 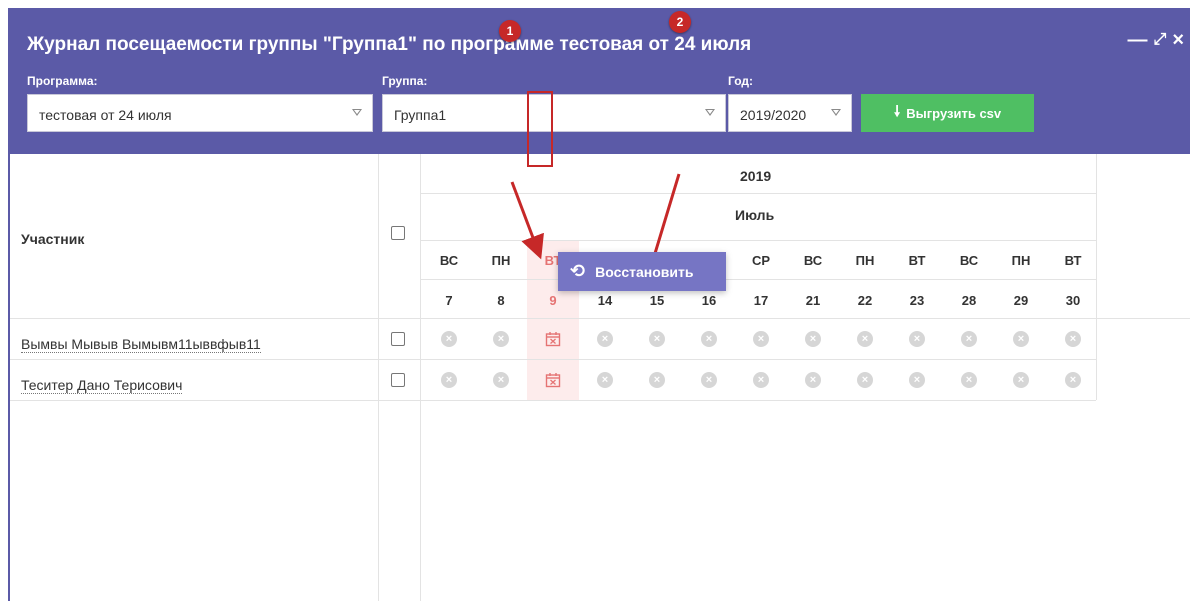 What do you see at coordinates (1021, 300) in the screenshot?
I see `day-date: 29` at bounding box center [1021, 300].